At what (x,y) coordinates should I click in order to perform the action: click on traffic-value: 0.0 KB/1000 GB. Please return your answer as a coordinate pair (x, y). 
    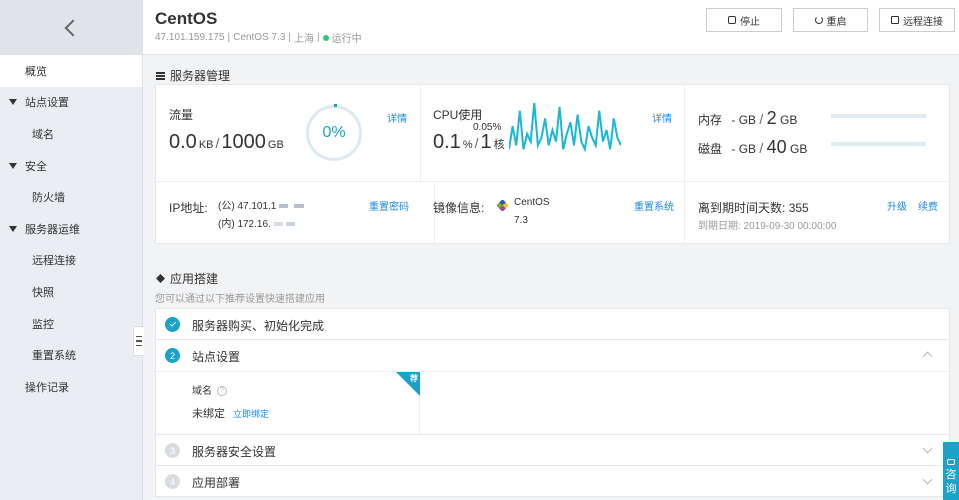
    Looking at the image, I should click on (226, 142).